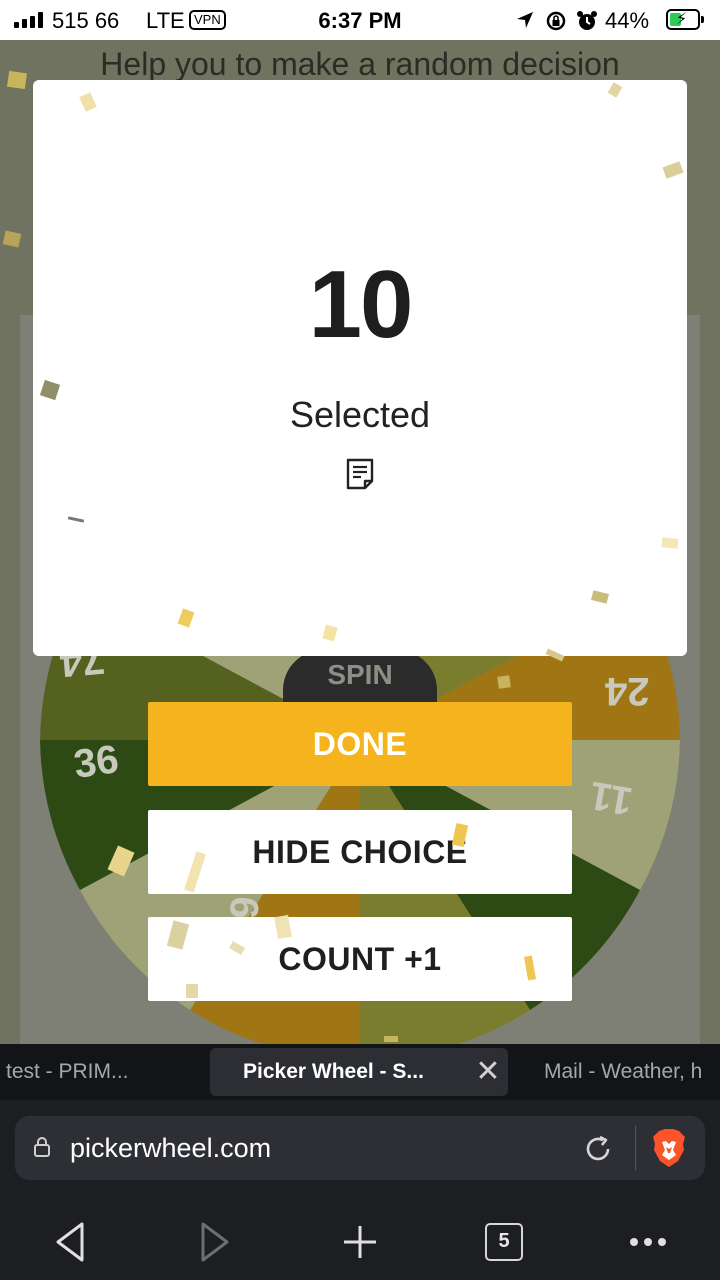 The width and height of the screenshot is (720, 1280). Describe the element at coordinates (556, 24) in the screenshot. I see `orientation-lock-icon` at that location.